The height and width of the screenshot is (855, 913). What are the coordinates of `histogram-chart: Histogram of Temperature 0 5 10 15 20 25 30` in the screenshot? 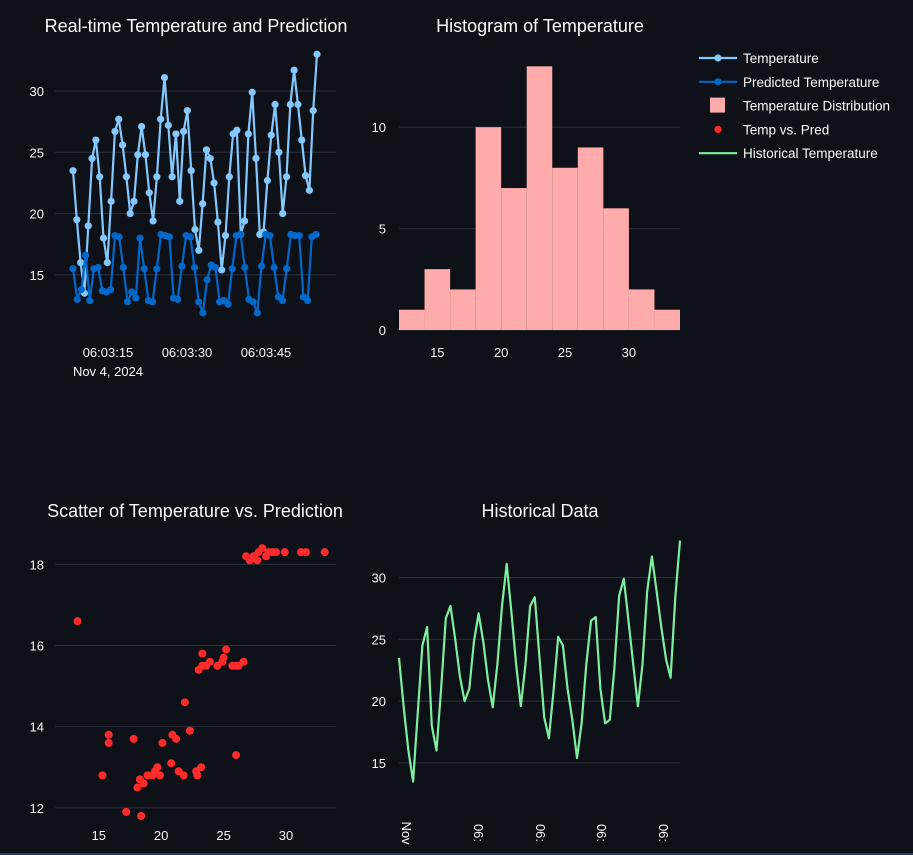 It's located at (526, 188).